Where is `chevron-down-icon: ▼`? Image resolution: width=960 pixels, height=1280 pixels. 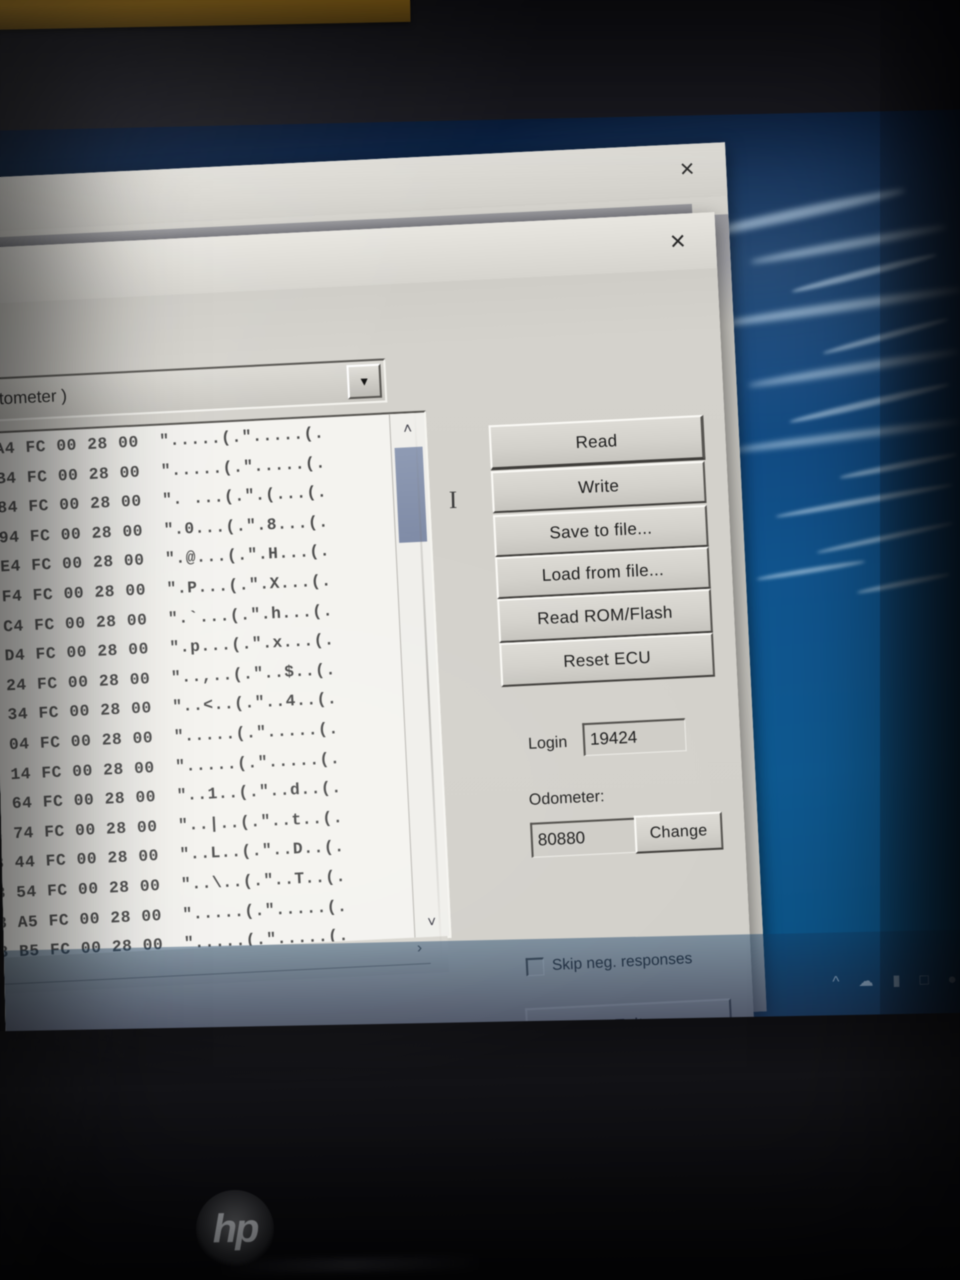 chevron-down-icon: ▼ is located at coordinates (364, 381).